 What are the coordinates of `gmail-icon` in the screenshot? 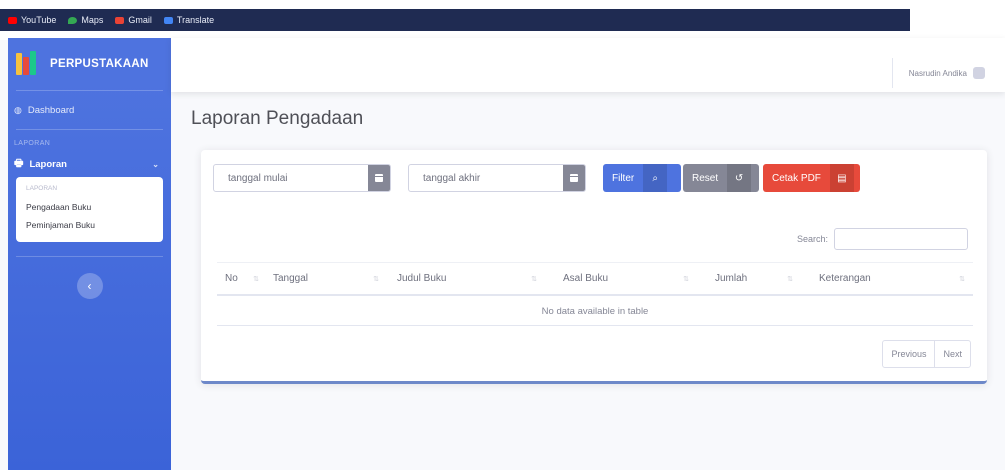 It's located at (120, 20).